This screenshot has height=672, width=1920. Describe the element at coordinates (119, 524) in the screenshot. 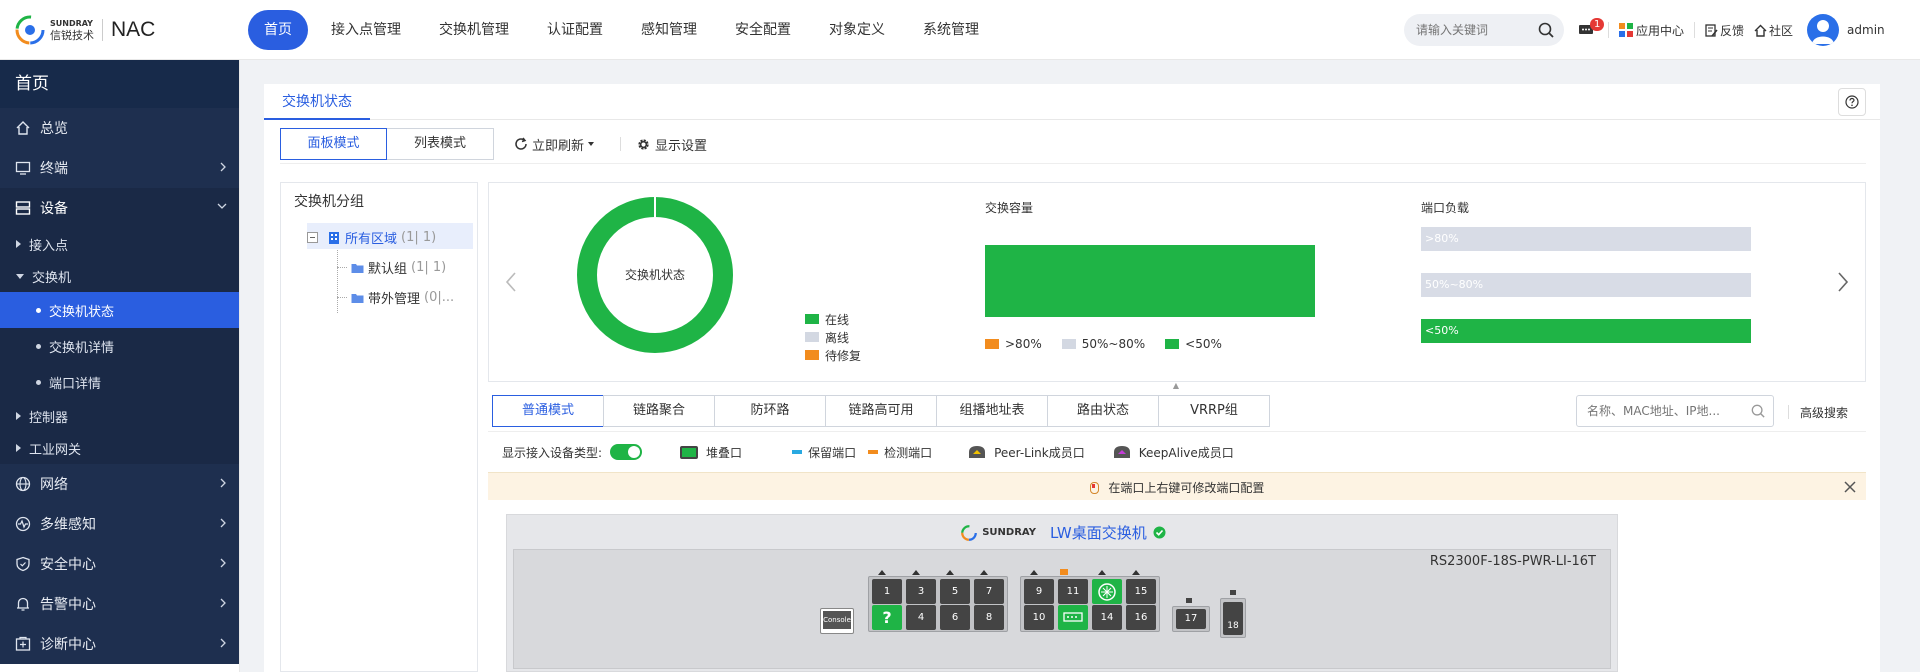

I see `sidebar-item-multi-sense: 多维感知` at that location.